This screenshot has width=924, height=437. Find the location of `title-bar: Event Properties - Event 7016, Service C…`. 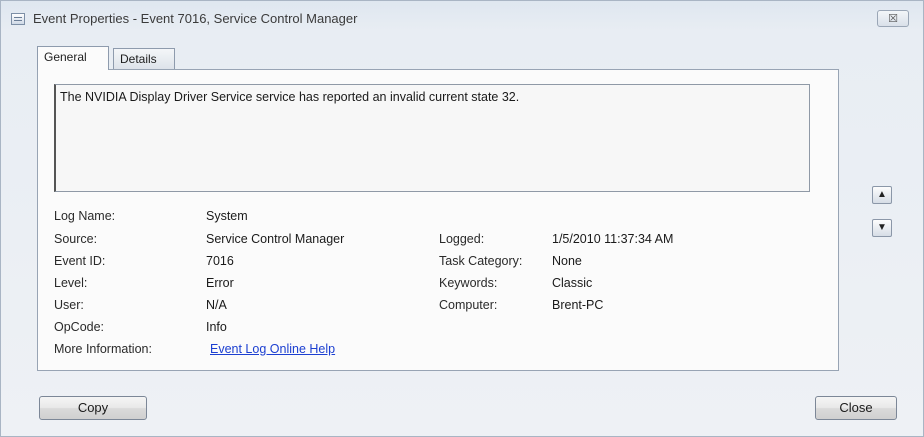

title-bar: Event Properties - Event 7016, Service C… is located at coordinates (462, 19).